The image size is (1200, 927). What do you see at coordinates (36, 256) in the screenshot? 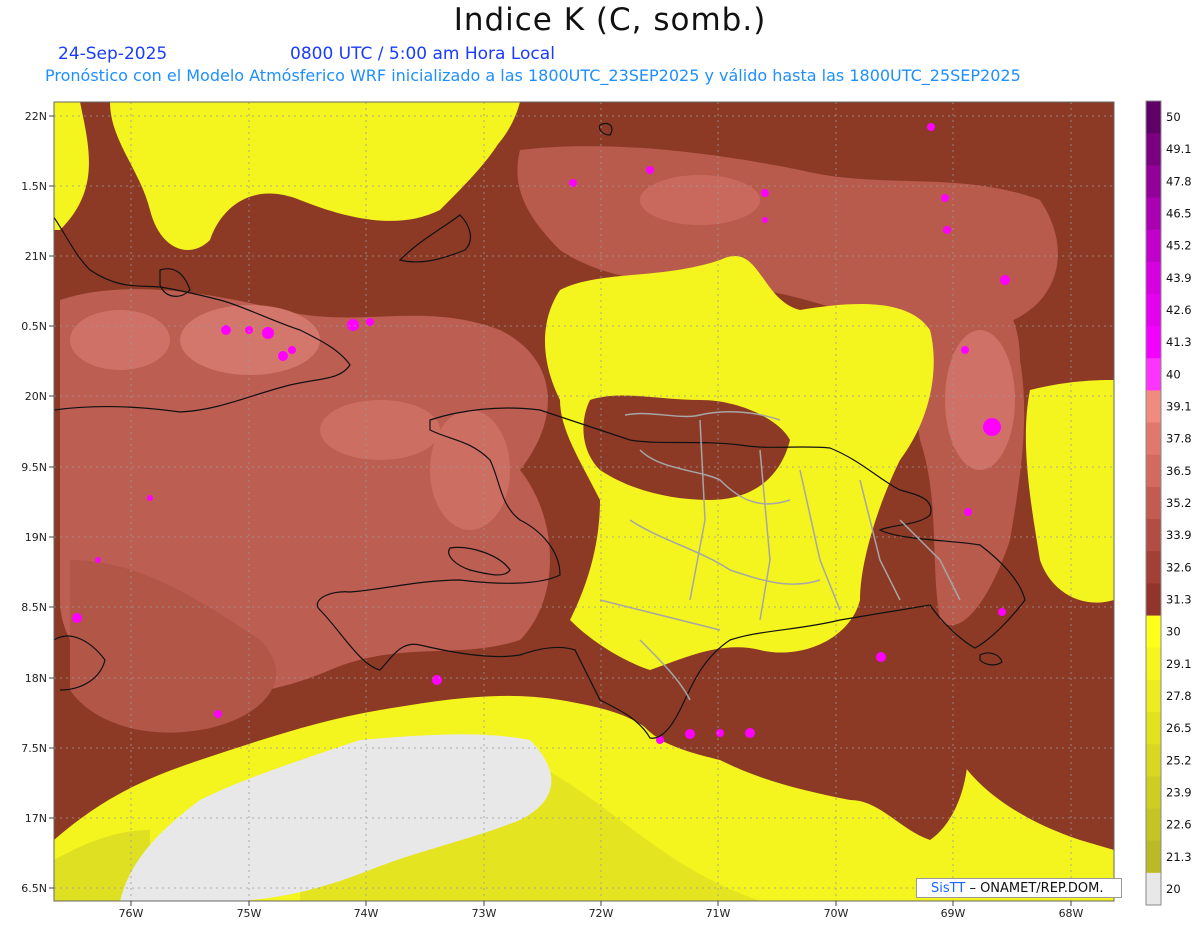
I see `latitude-label: 21N` at bounding box center [36, 256].